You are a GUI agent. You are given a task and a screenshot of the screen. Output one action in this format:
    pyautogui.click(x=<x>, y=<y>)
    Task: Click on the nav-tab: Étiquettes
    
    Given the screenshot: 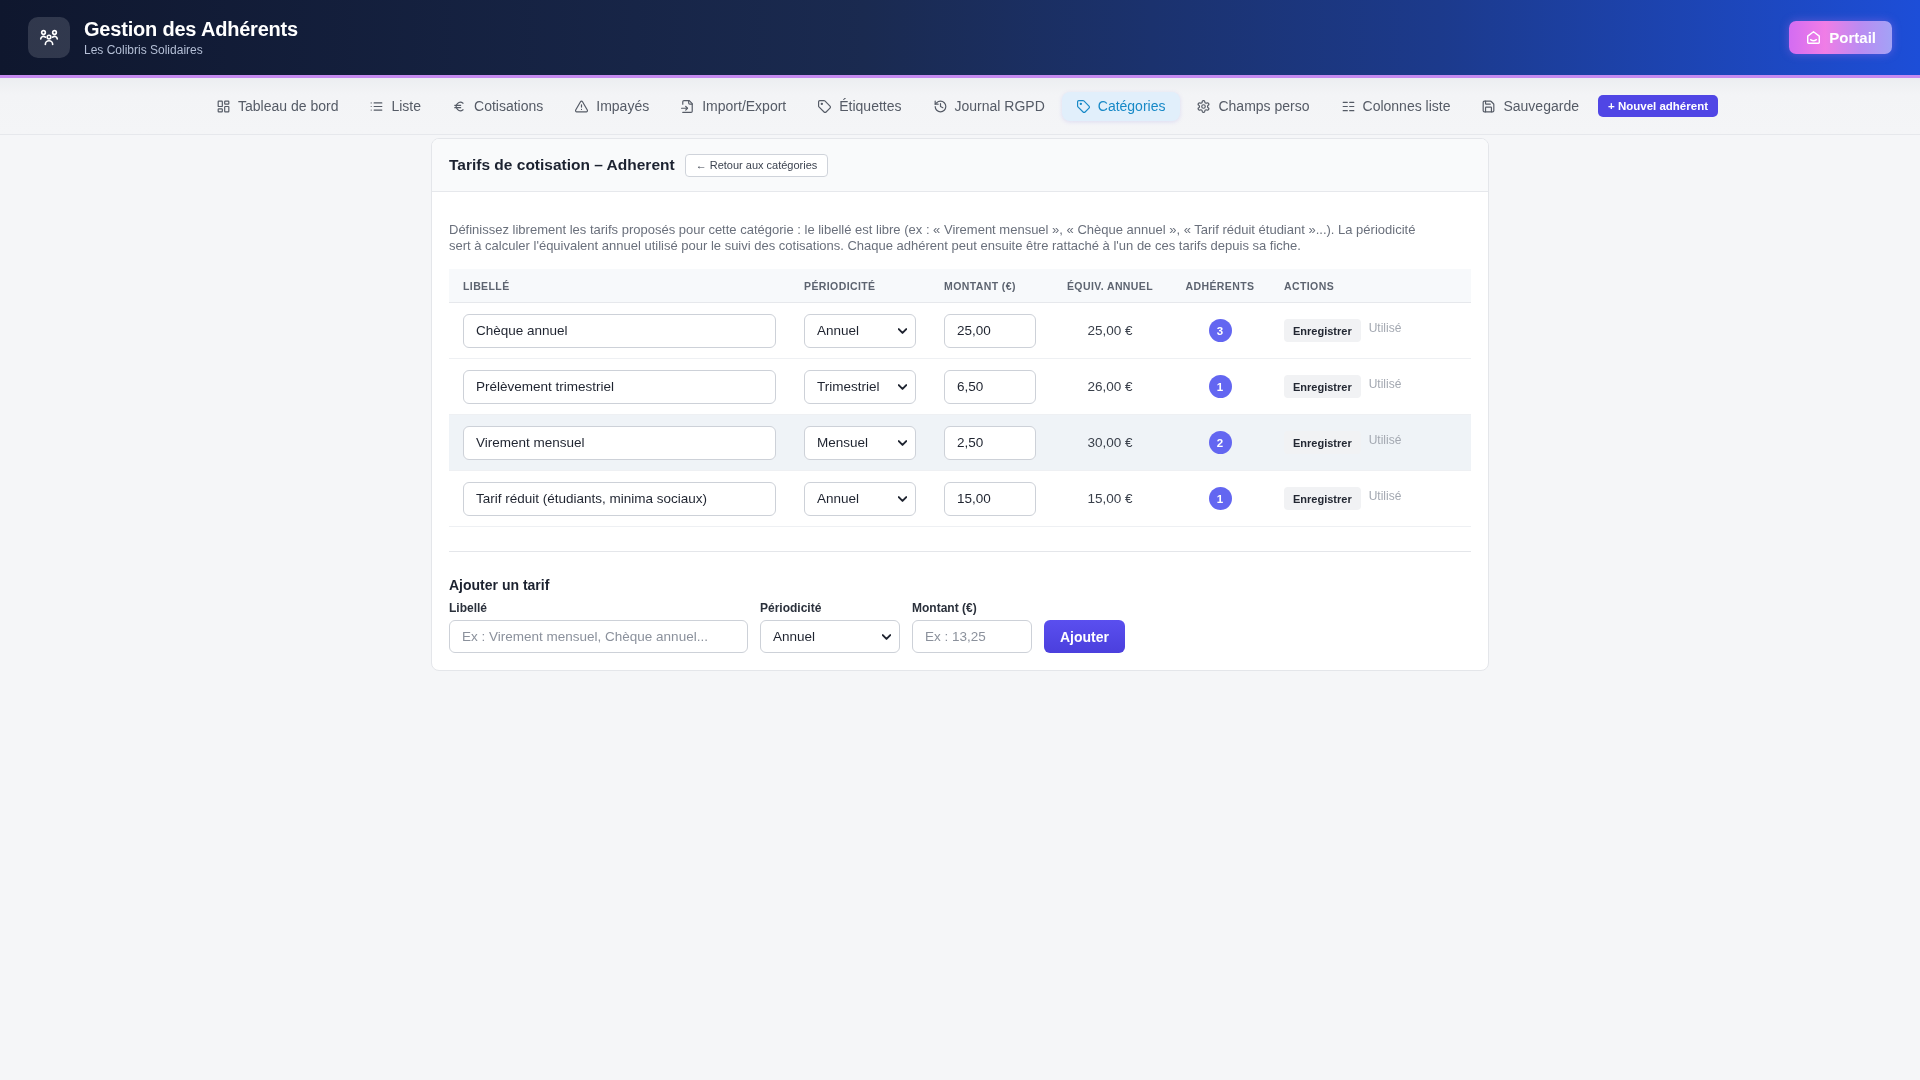 What is the action you would take?
    pyautogui.click(x=860, y=106)
    